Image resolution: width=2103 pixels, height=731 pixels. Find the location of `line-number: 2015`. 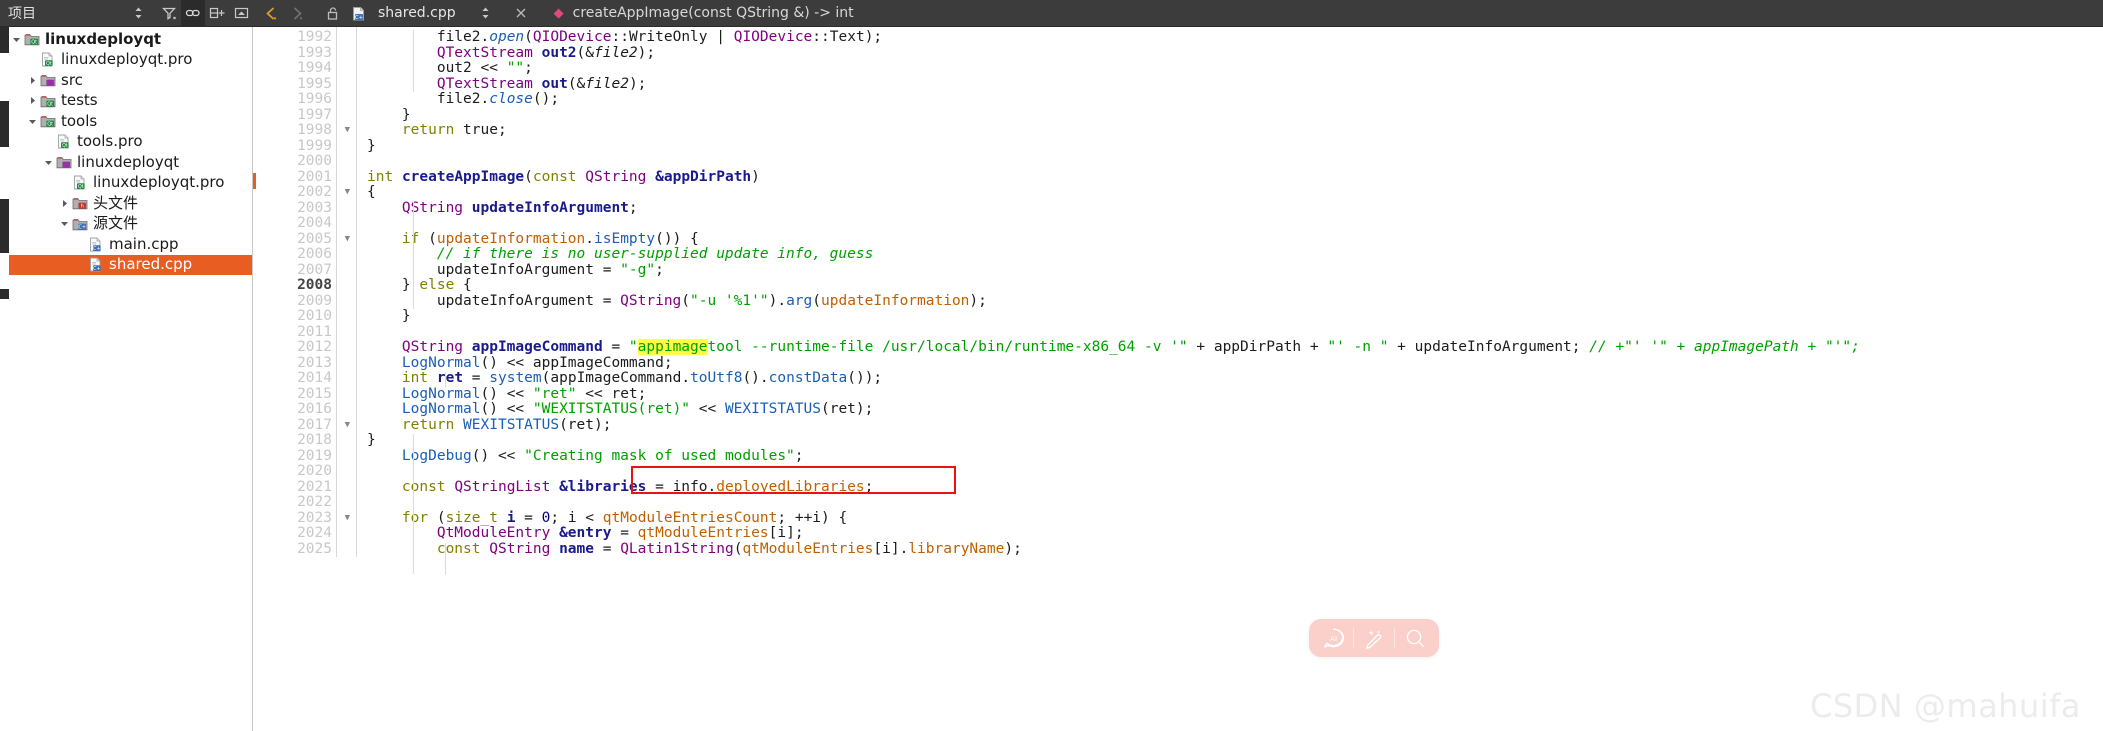

line-number: 2015 is located at coordinates (314, 393).